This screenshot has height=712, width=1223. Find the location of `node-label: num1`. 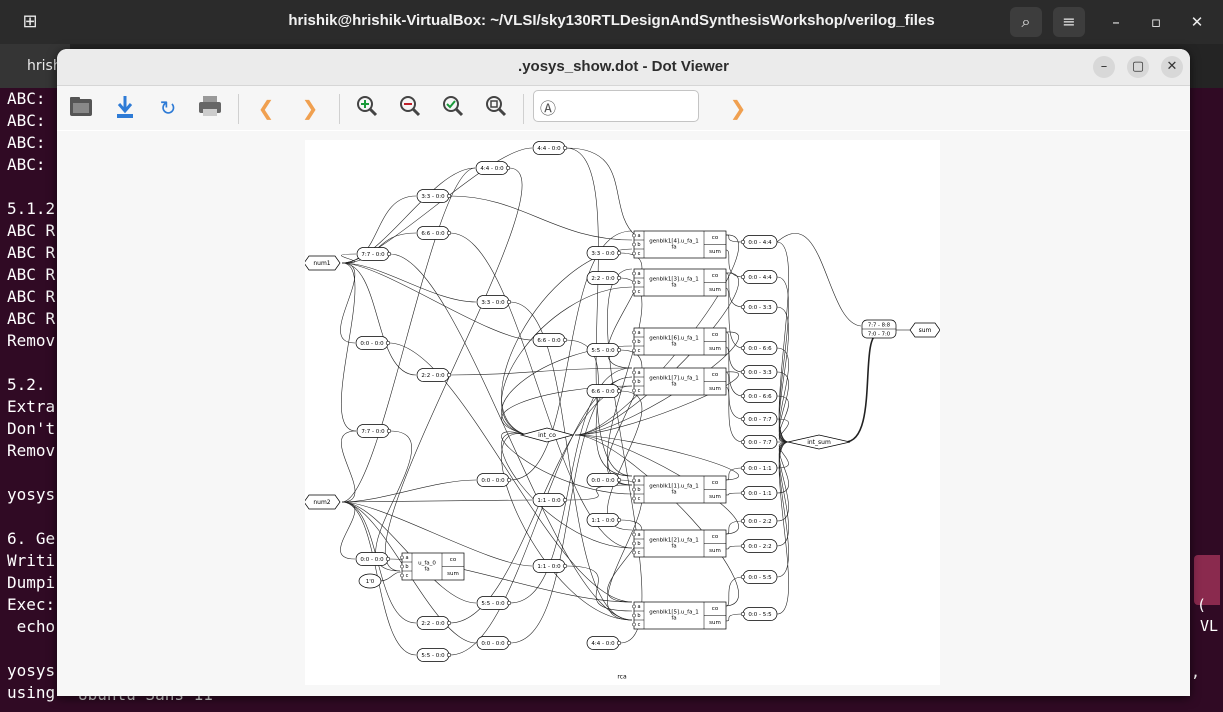

node-label: num1 is located at coordinates (321, 263).